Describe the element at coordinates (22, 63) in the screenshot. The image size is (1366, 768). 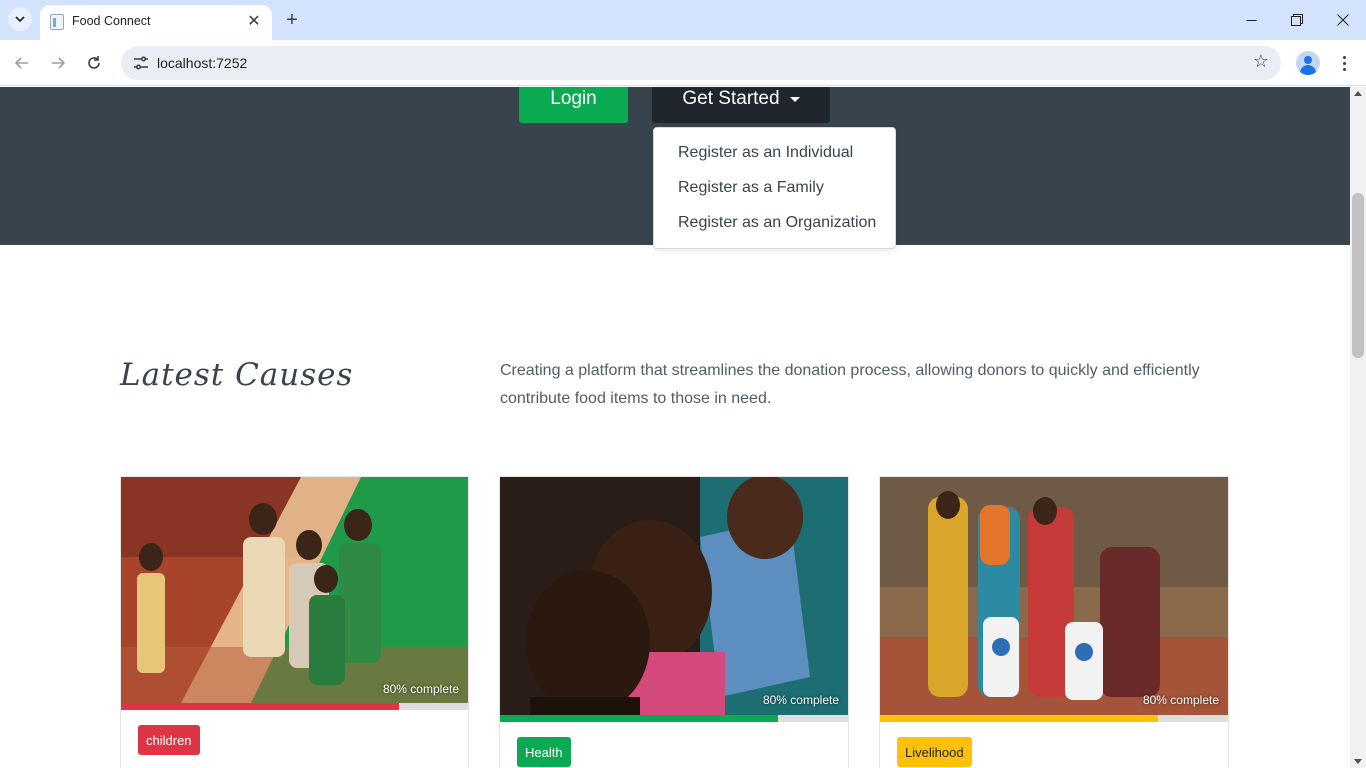
I see `back-arrow-icon` at that location.